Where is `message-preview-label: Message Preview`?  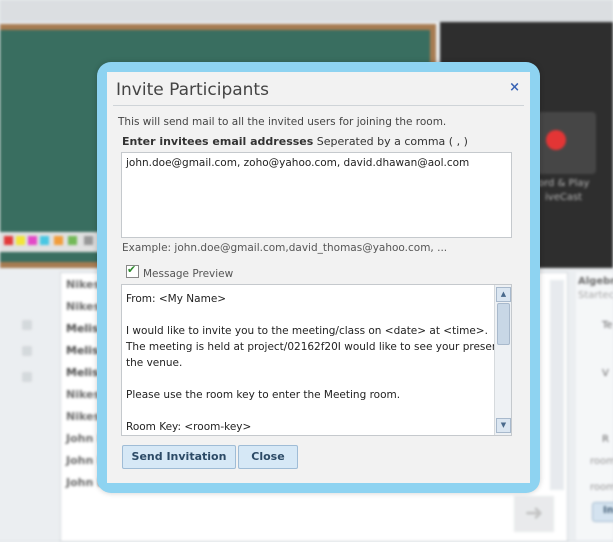
message-preview-label: Message Preview is located at coordinates (188, 274).